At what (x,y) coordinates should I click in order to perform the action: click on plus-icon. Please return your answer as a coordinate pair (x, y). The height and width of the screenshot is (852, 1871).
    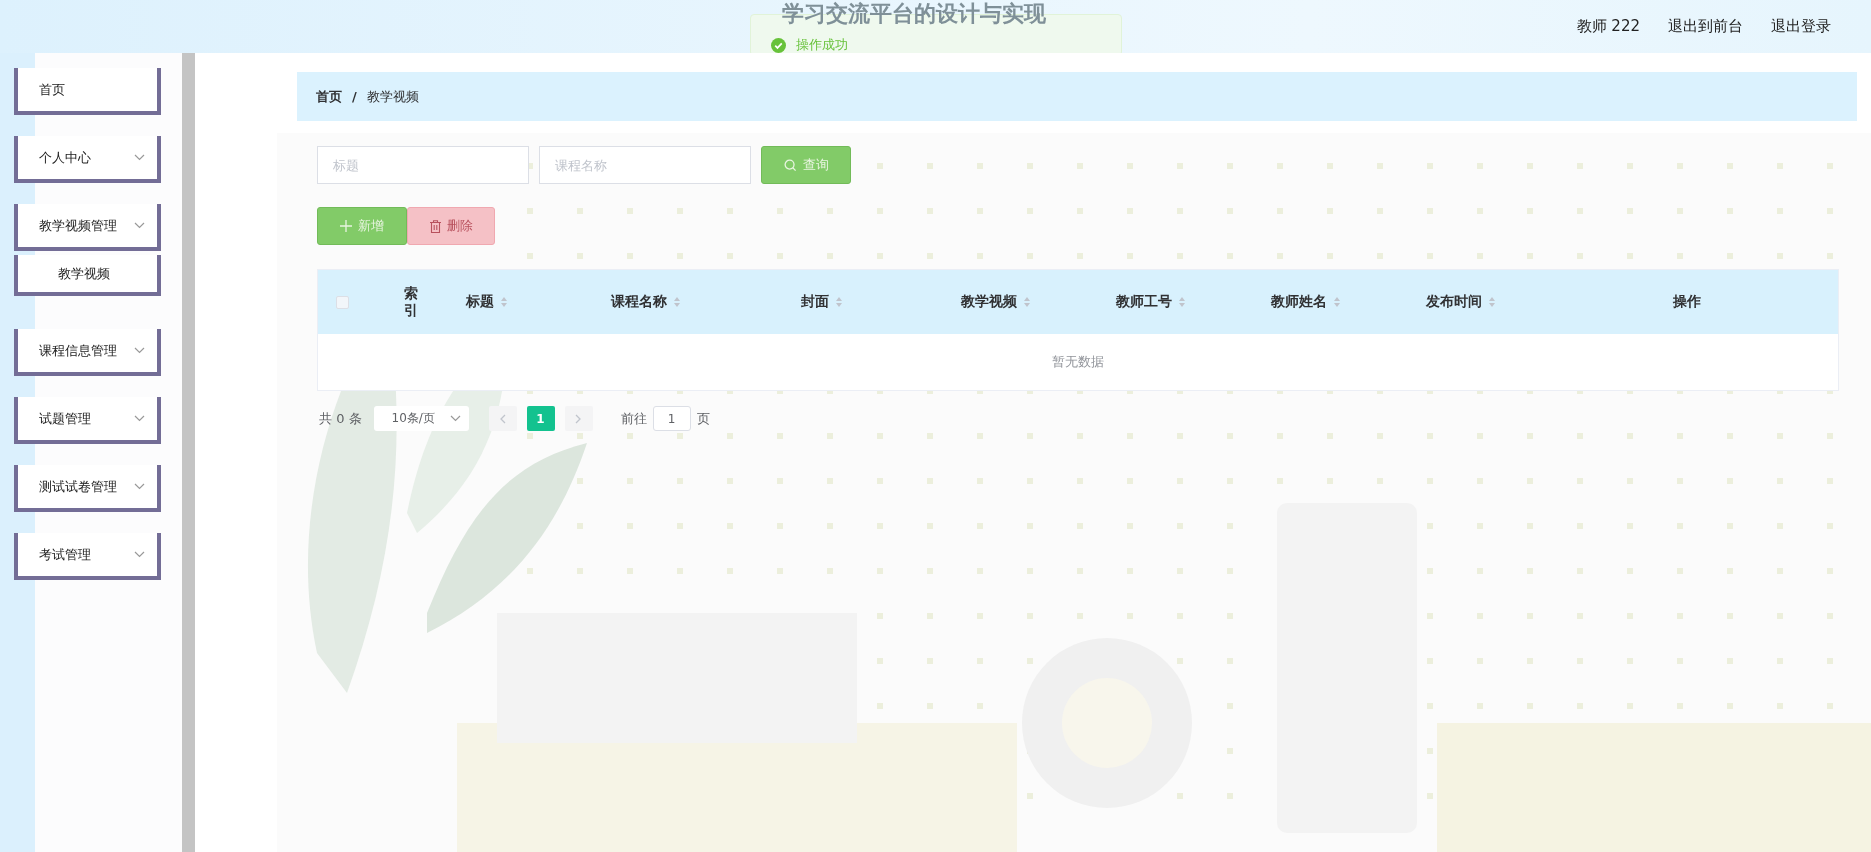
    Looking at the image, I should click on (346, 226).